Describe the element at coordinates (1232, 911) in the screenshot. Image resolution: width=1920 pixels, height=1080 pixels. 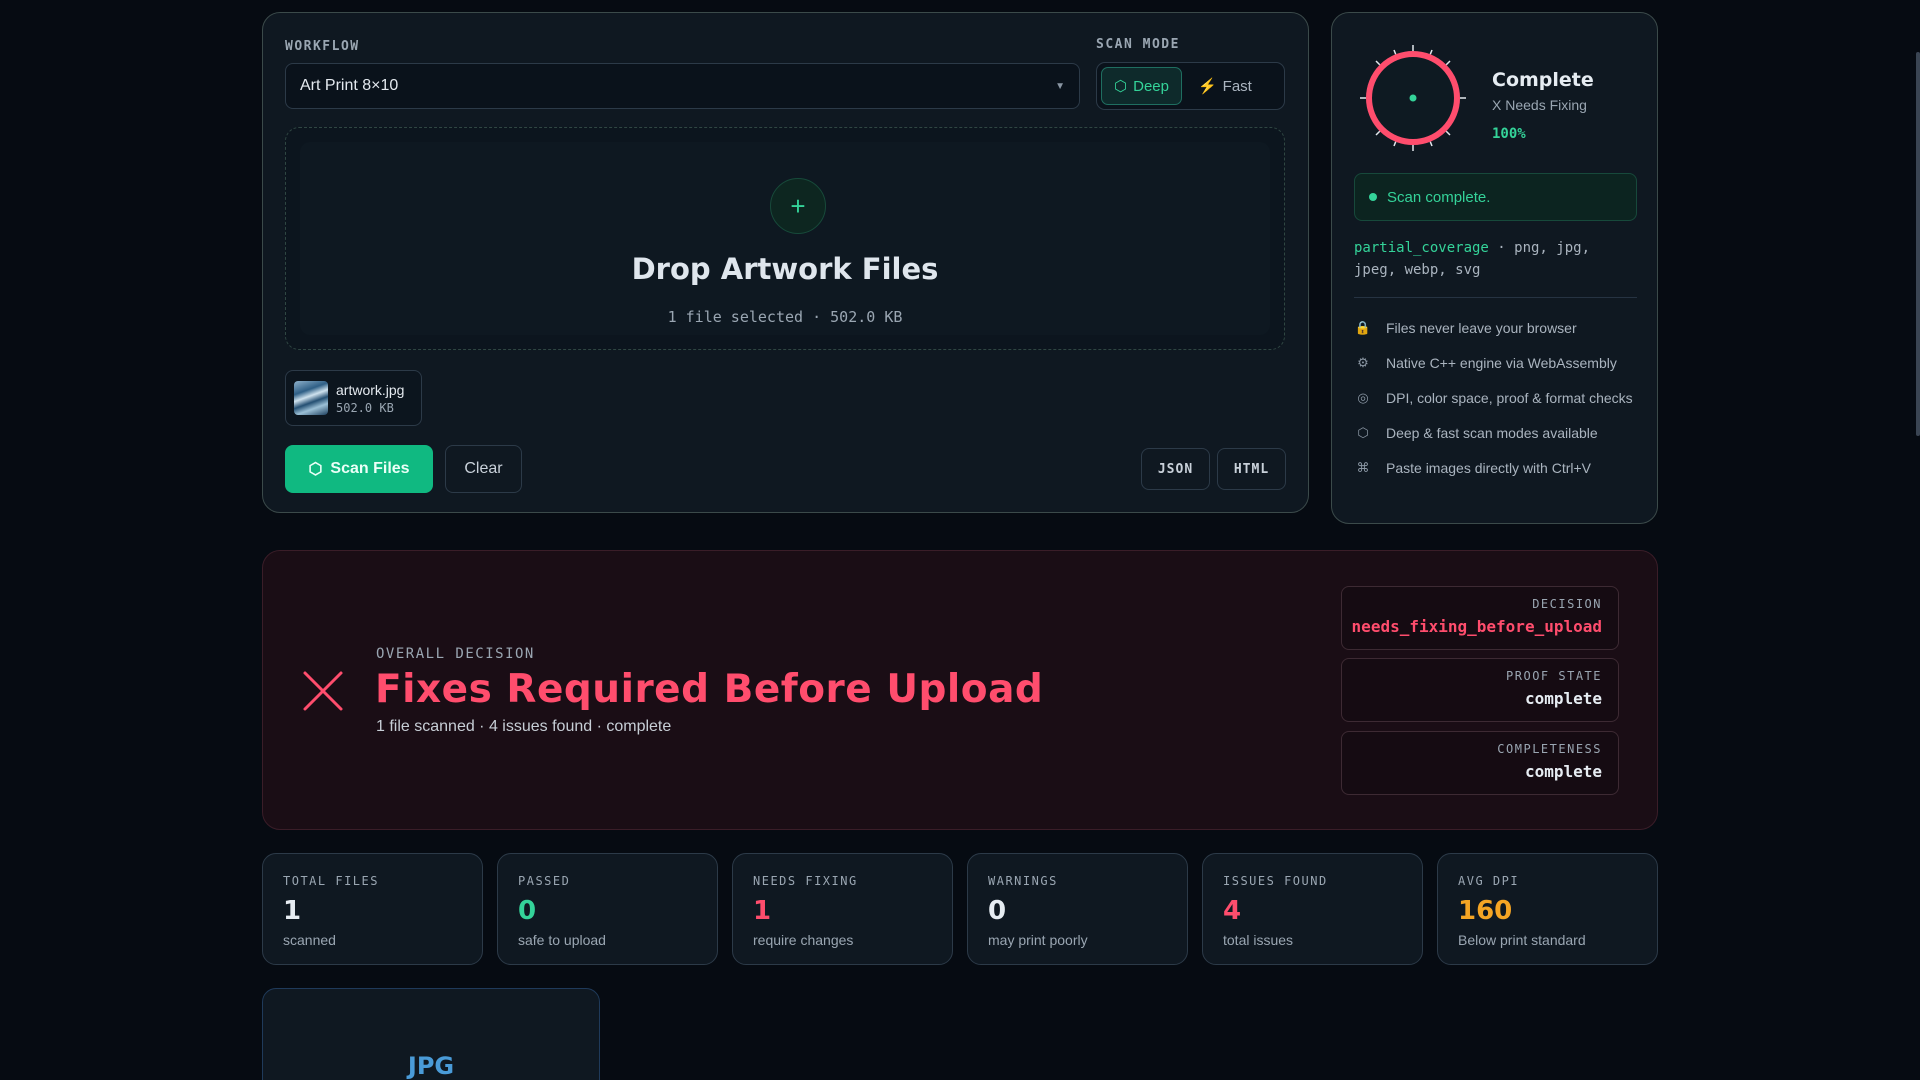
I see `stat-value: 4` at that location.